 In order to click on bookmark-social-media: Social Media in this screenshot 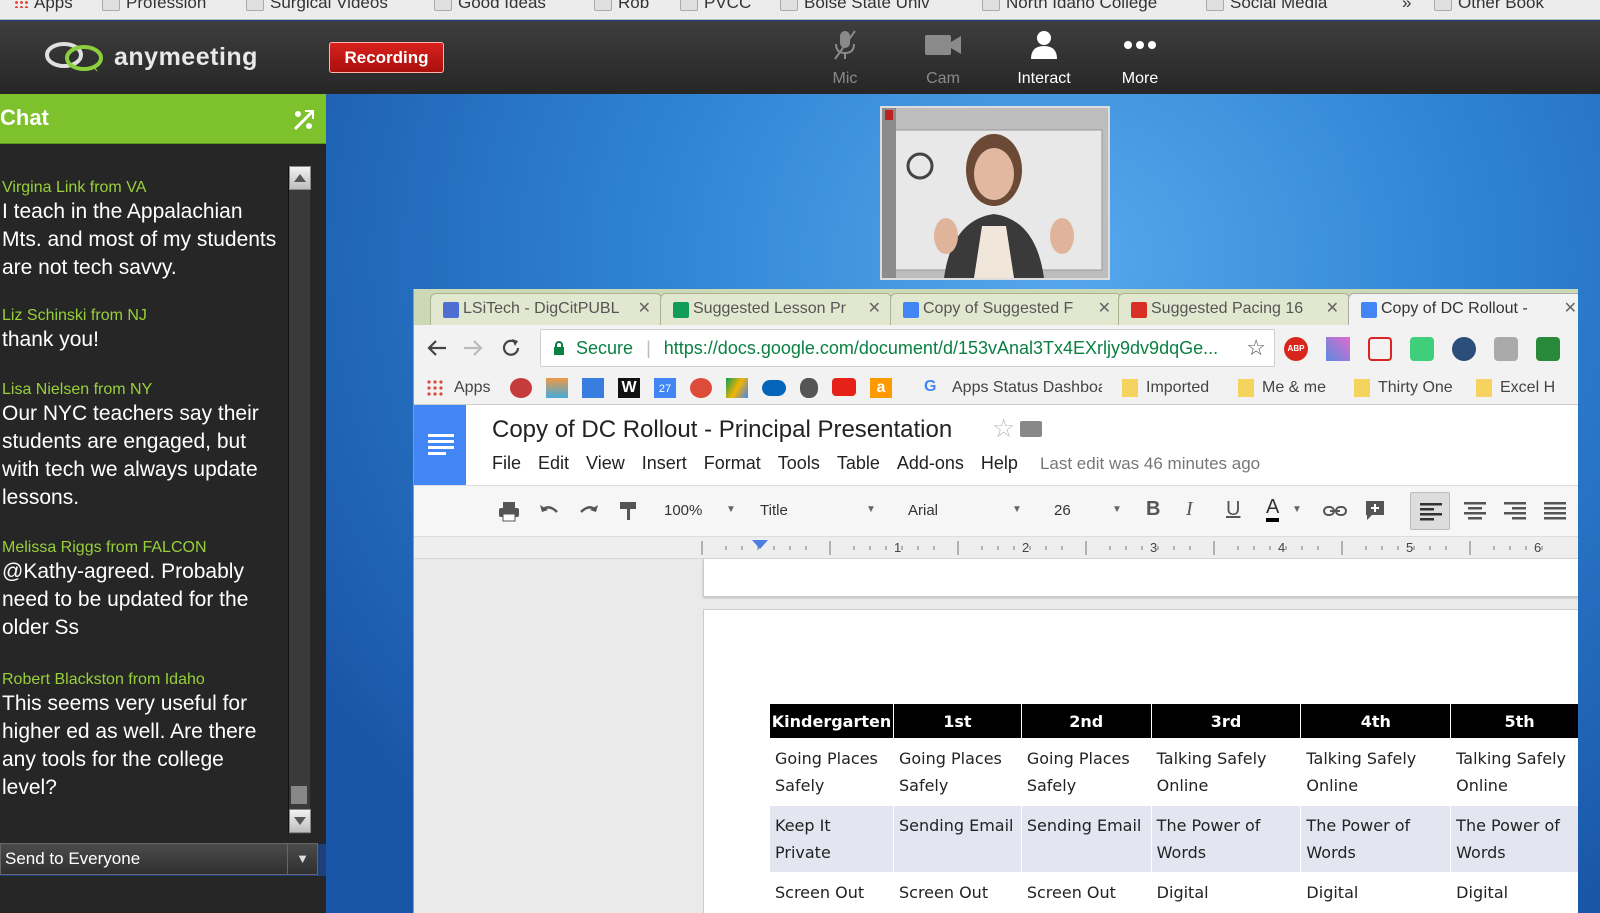, I will do `click(1266, 6)`.